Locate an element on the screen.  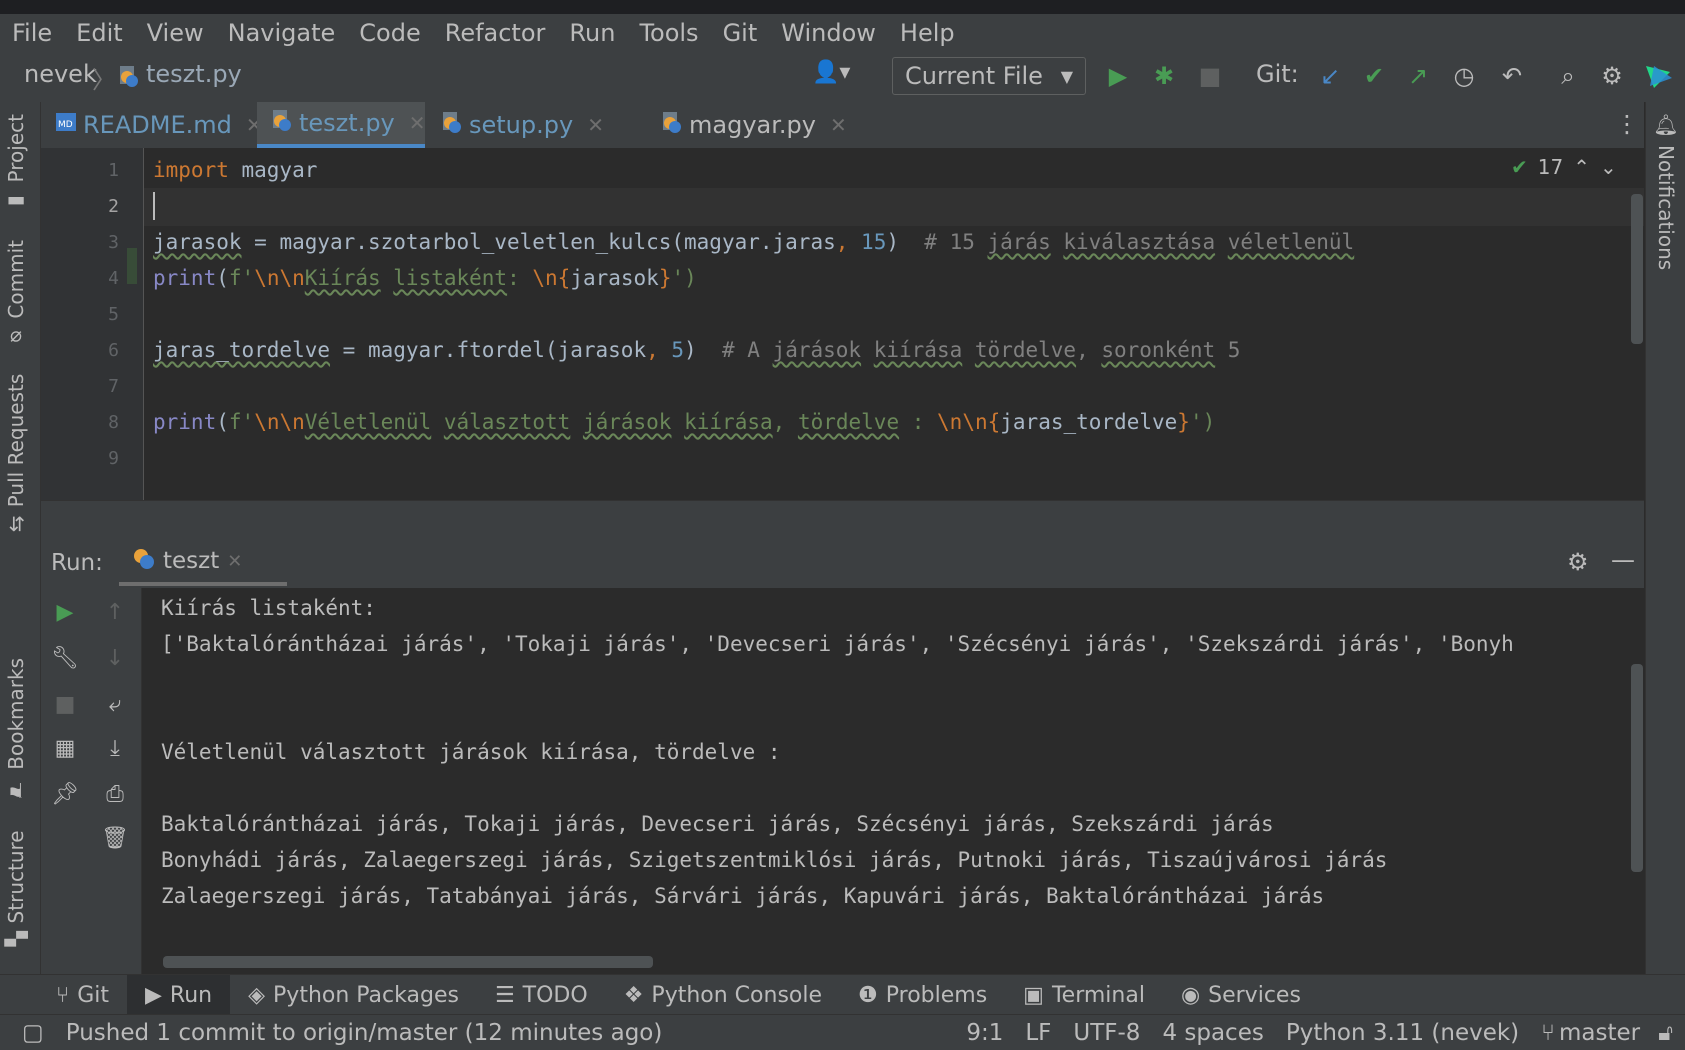
toggle-panels-icon: ▢ is located at coordinates (33, 1033).